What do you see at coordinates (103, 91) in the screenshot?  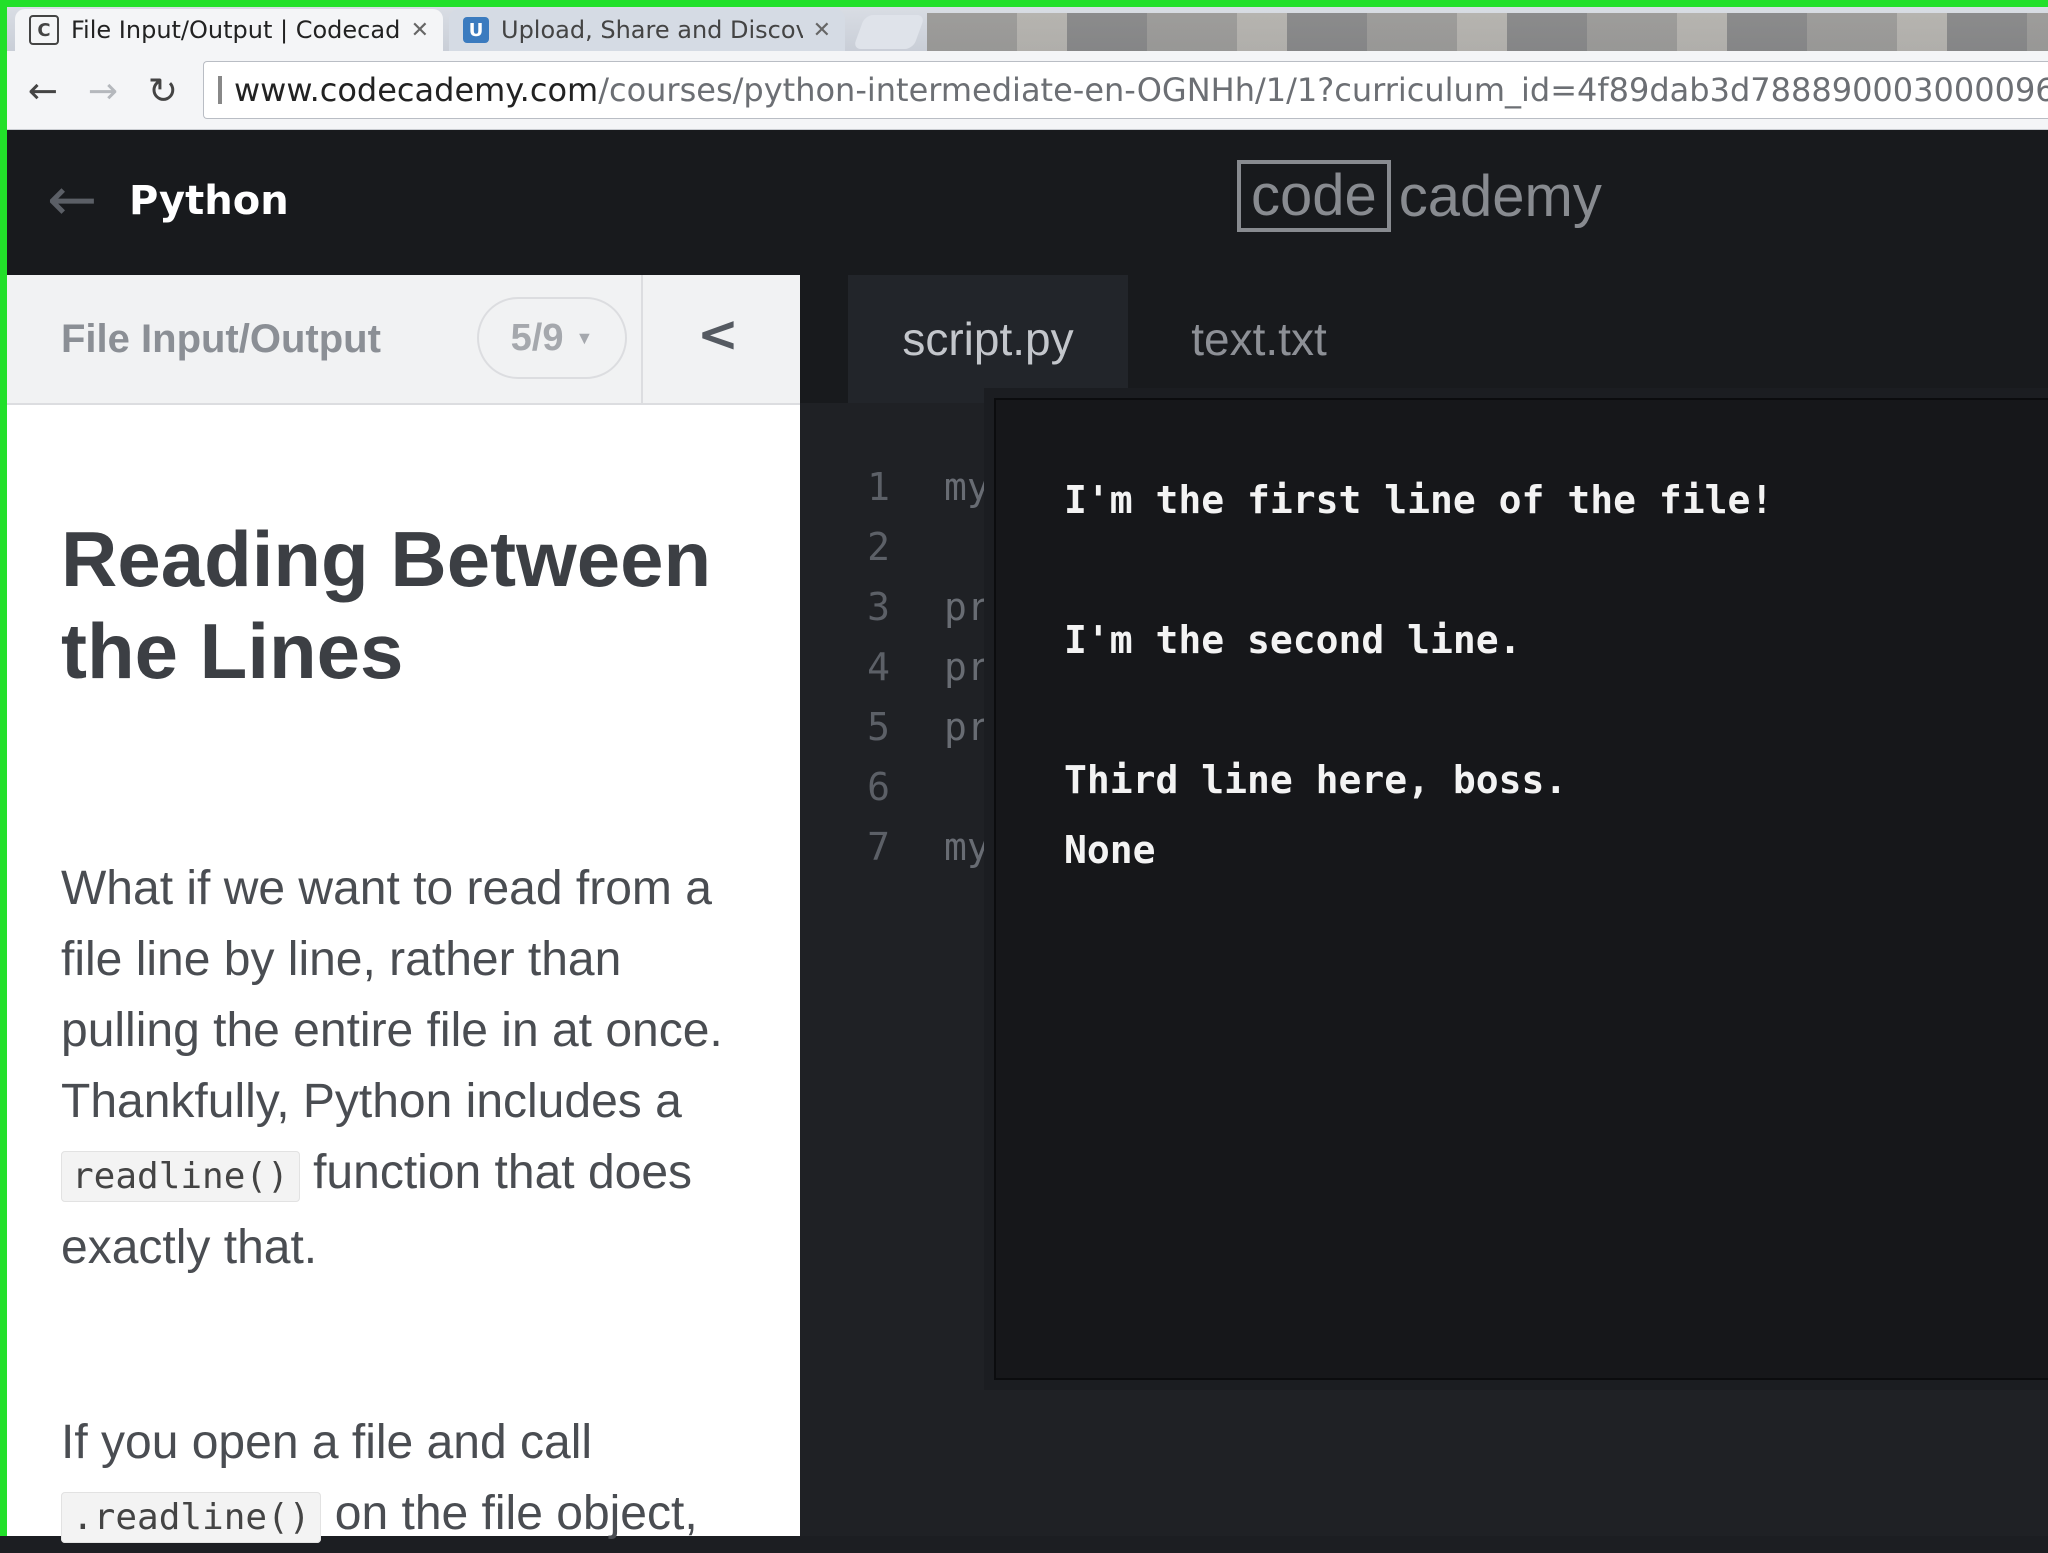 I see `forward-arrow-icon: →` at bounding box center [103, 91].